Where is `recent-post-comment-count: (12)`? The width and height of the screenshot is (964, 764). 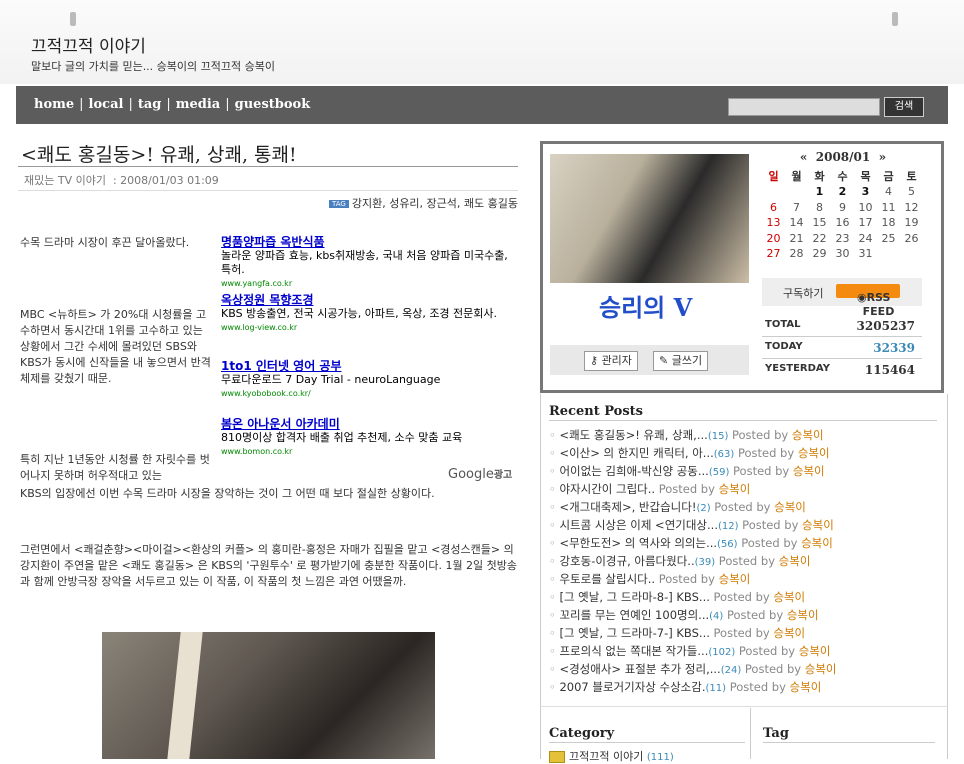 recent-post-comment-count: (12) is located at coordinates (728, 526).